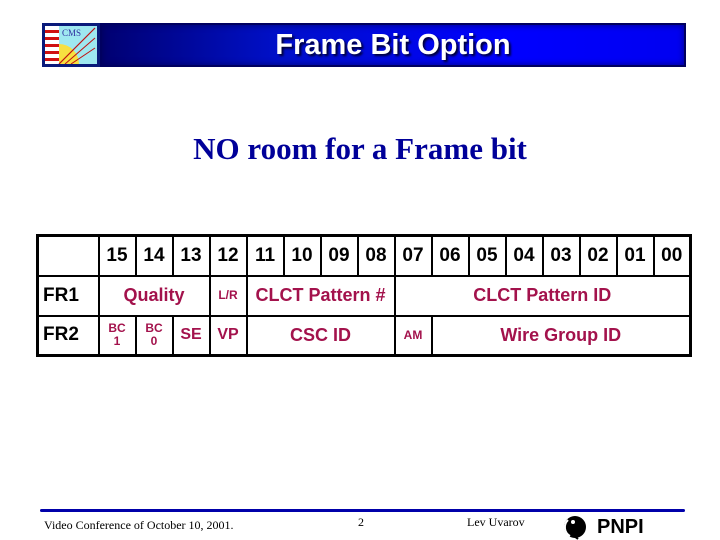  I want to click on field-bc1-line2: 1, so click(117, 341).